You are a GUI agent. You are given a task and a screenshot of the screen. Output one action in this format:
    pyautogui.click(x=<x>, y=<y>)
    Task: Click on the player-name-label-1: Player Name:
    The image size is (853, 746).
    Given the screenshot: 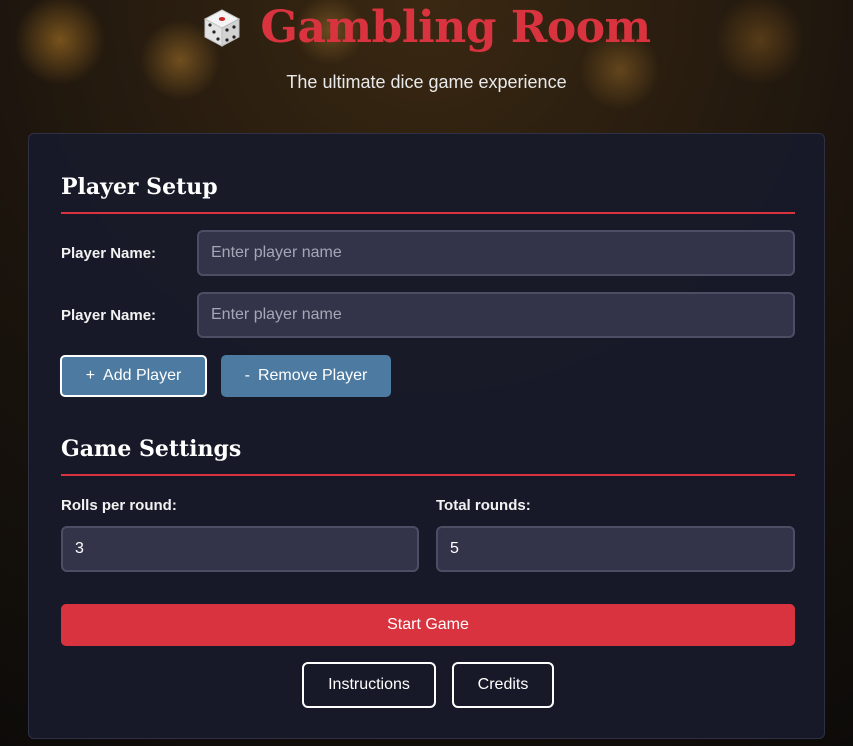 What is the action you would take?
    pyautogui.click(x=109, y=253)
    